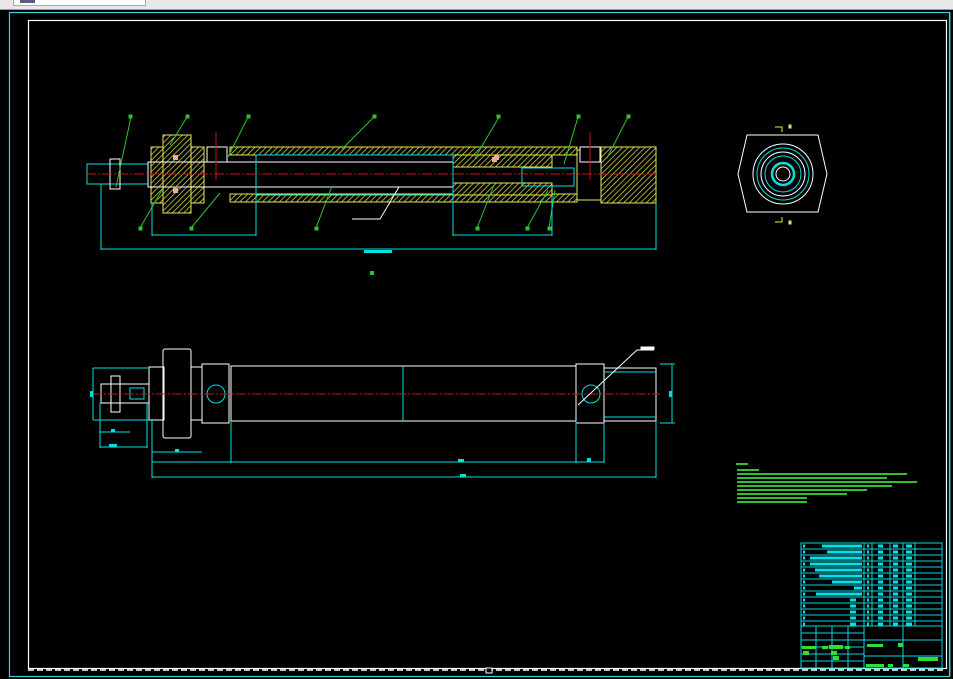 This screenshot has height=679, width=953. Describe the element at coordinates (378, 251) in the screenshot. I see `dimension-label-overall` at that location.